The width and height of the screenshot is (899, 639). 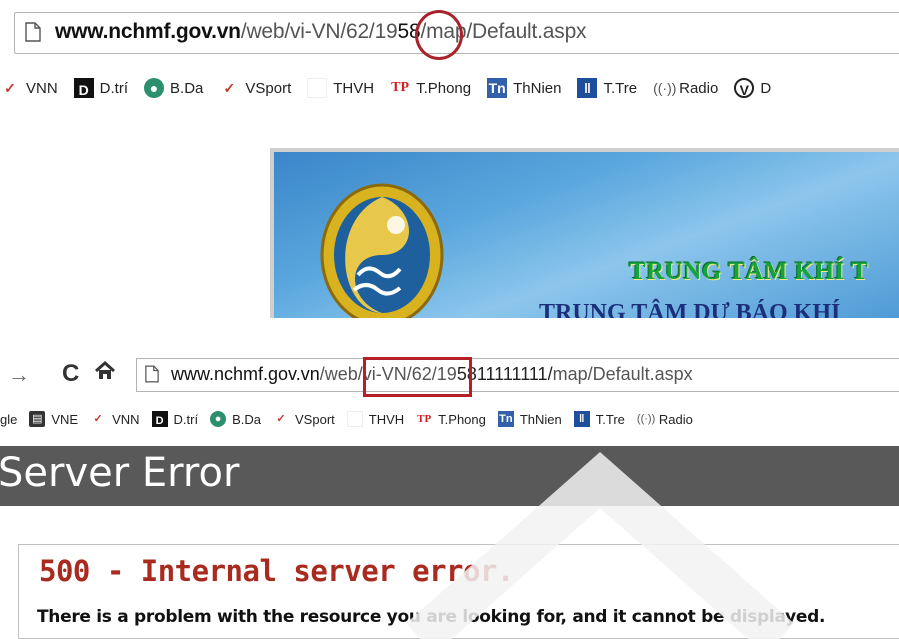 I want to click on rectangle-annotation, so click(x=417, y=377).